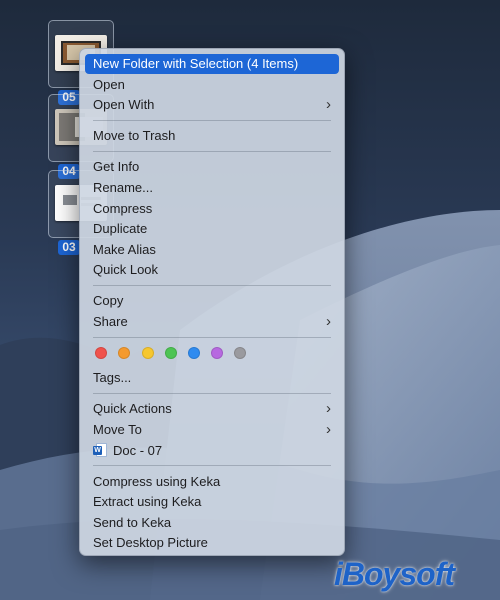 The image size is (500, 600). Describe the element at coordinates (212, 250) in the screenshot. I see `menu-item-make-alias: Make Alias` at that location.